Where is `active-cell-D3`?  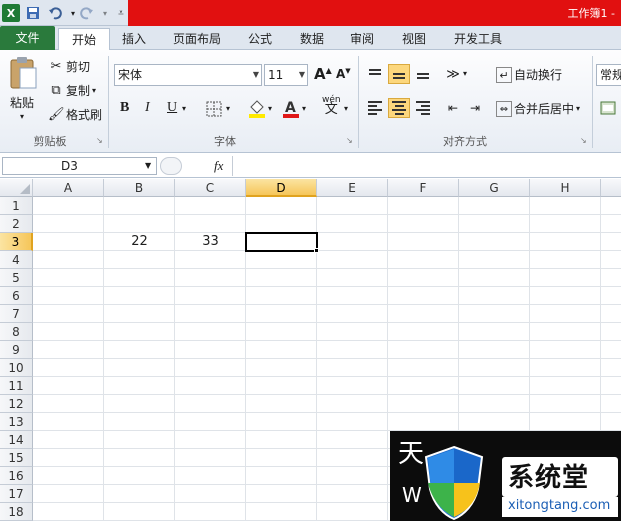
active-cell-D3 is located at coordinates (281, 242).